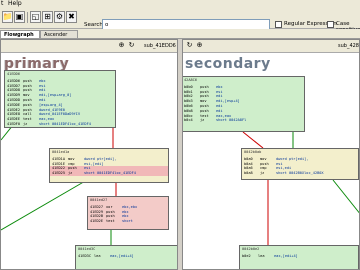 The width and height of the screenshot is (360, 270). I want to click on instruction-address: 41EDF0, so click(13, 123).